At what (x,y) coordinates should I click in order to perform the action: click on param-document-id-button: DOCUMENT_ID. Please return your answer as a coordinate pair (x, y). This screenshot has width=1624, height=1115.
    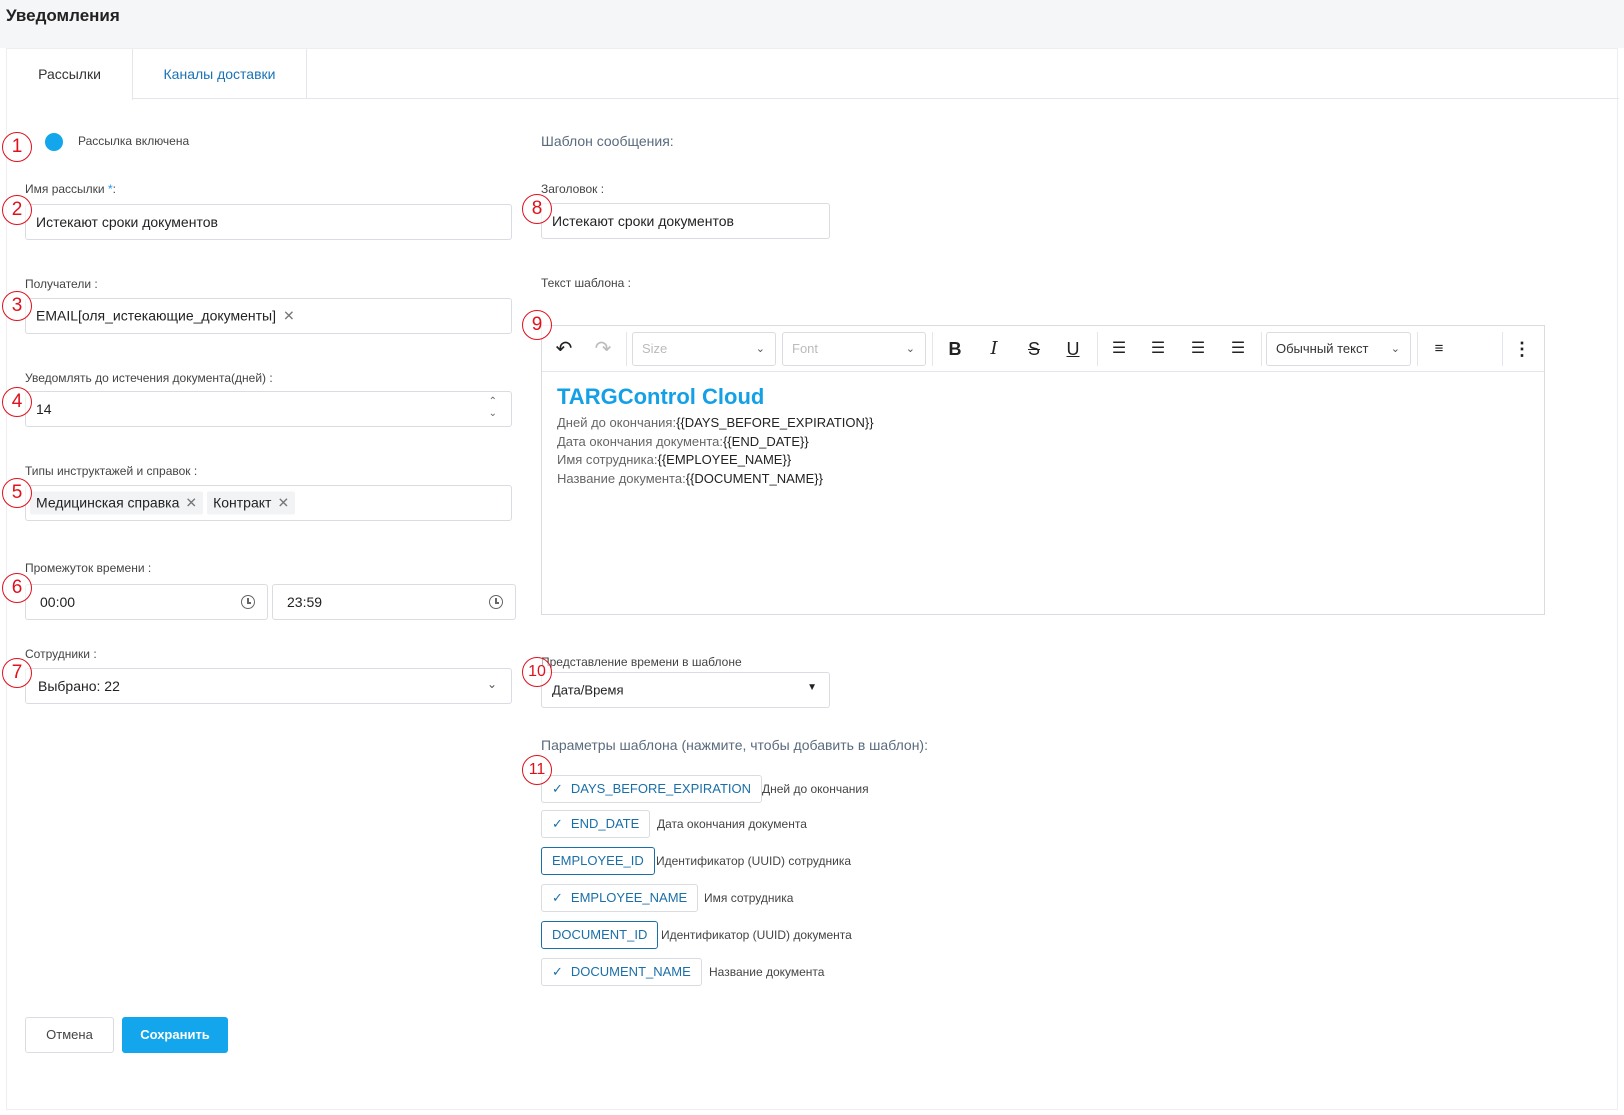
    Looking at the image, I should click on (600, 935).